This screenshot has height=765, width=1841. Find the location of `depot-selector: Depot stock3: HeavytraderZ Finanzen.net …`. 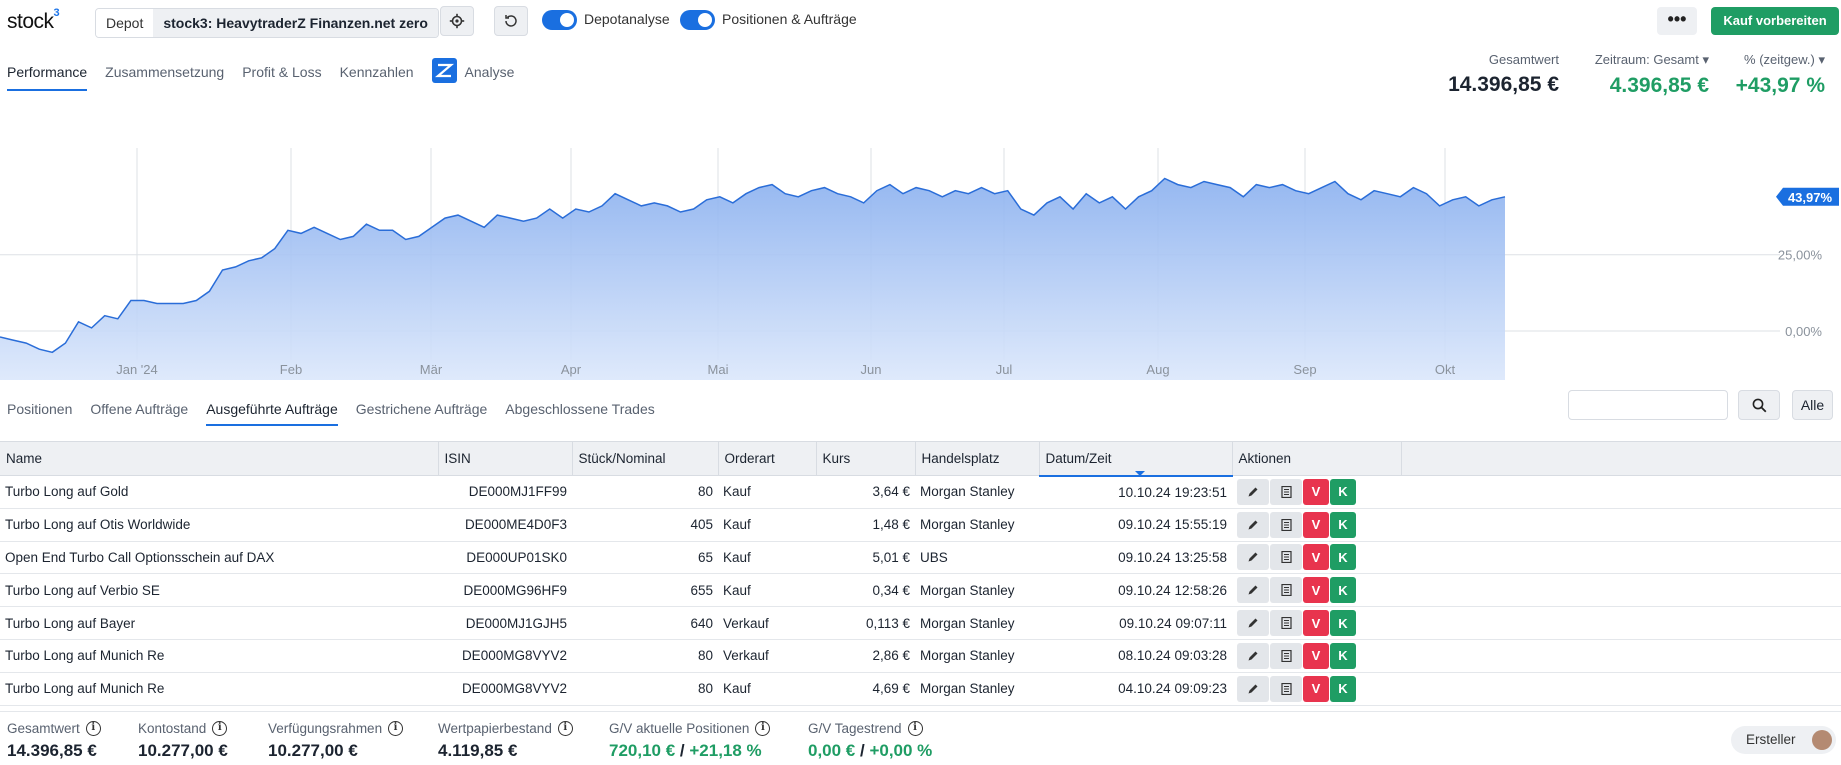

depot-selector: Depot stock3: HeavytraderZ Finanzen.net … is located at coordinates (267, 23).